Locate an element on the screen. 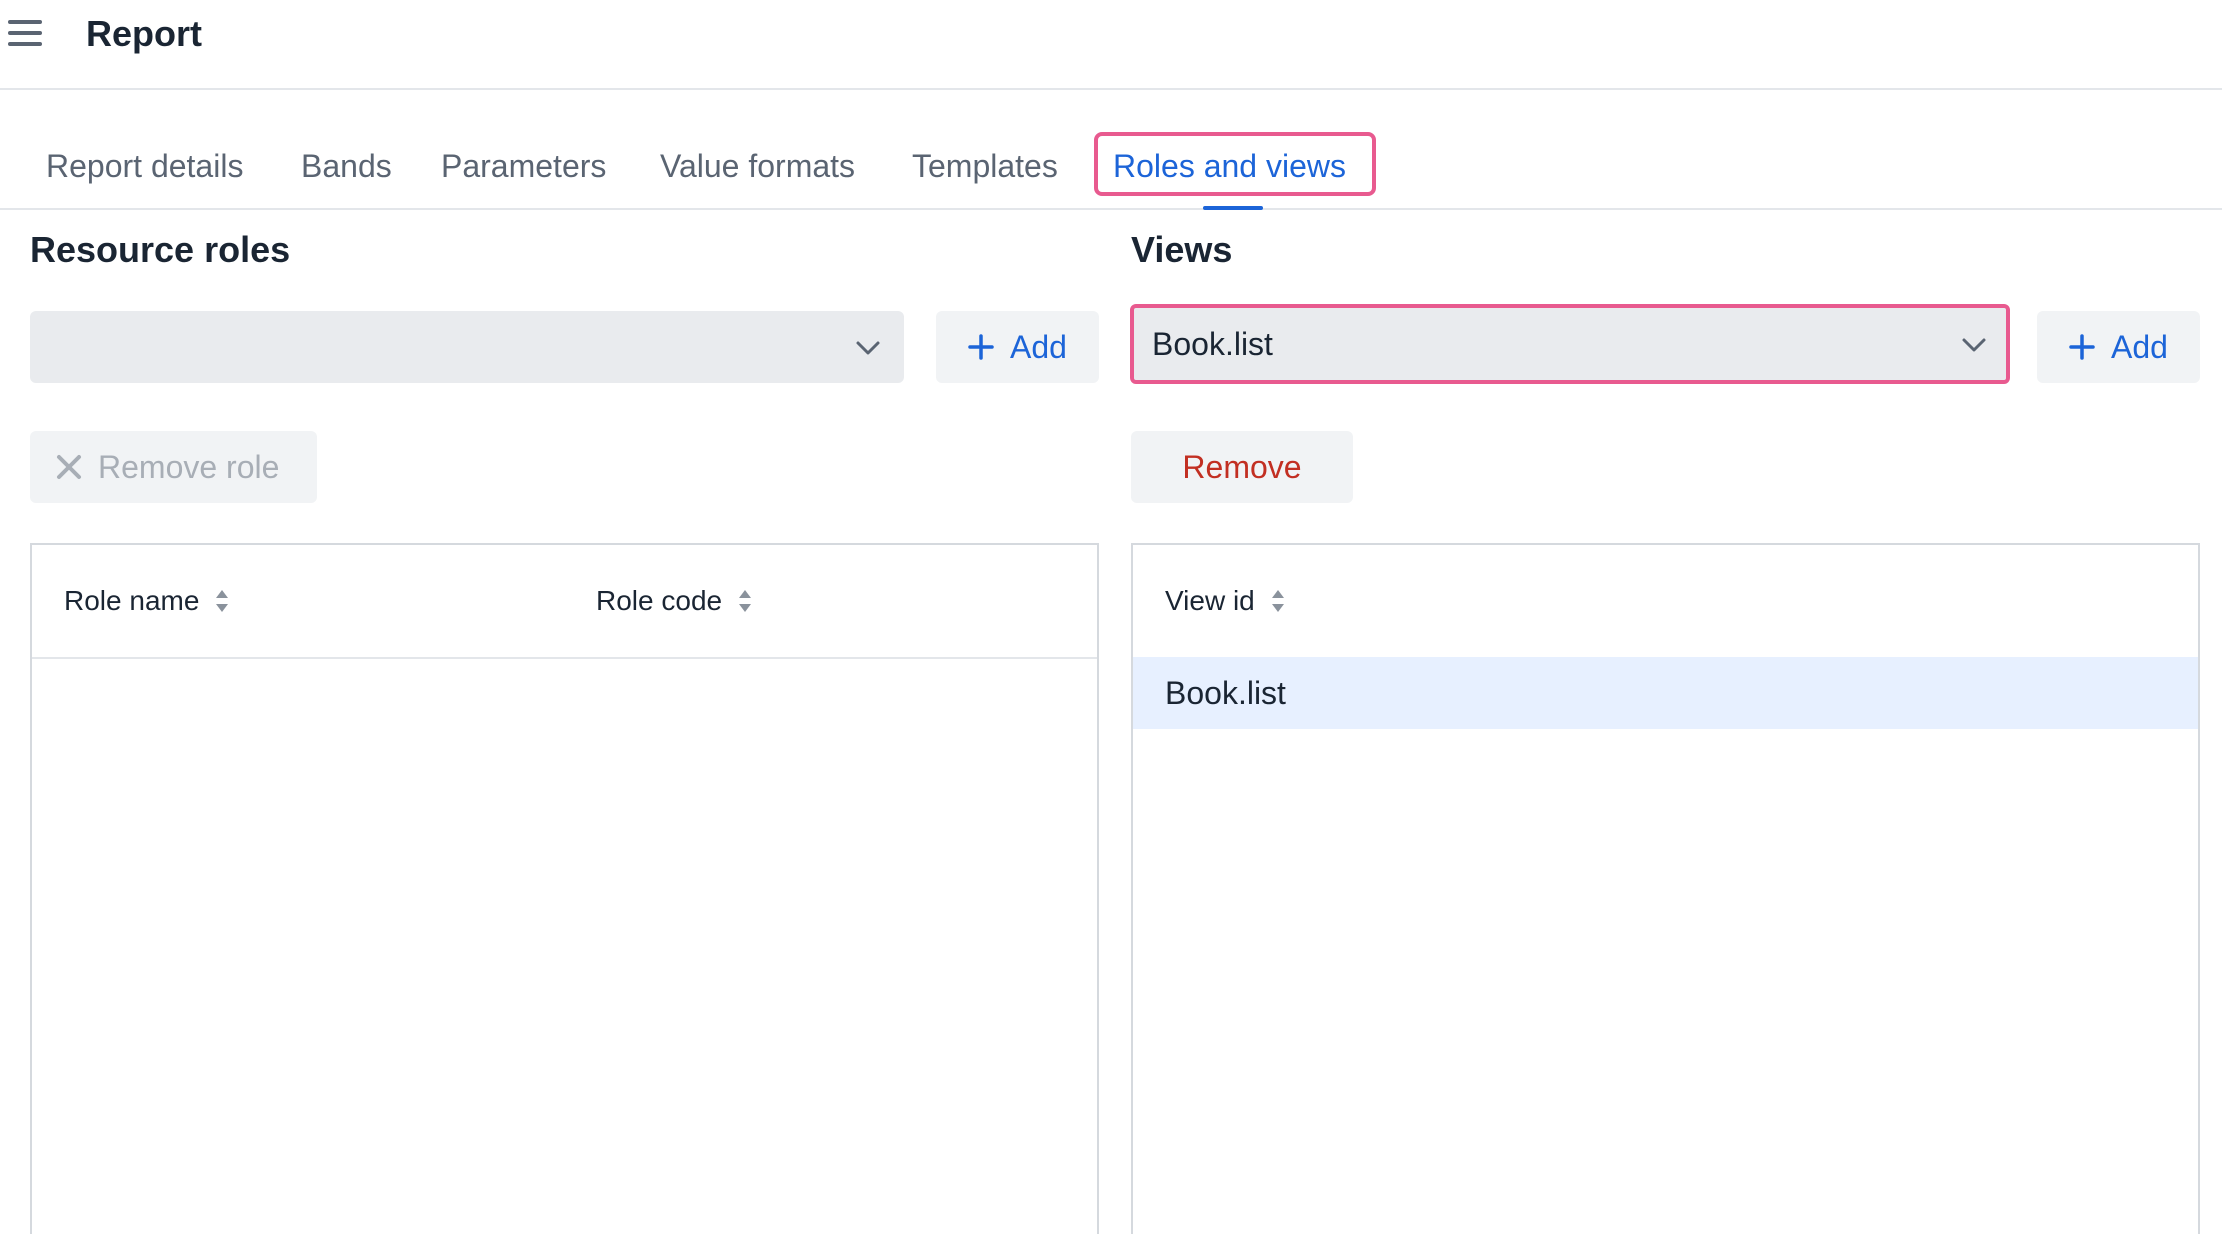  column-header-view-id: View id is located at coordinates (1225, 601).